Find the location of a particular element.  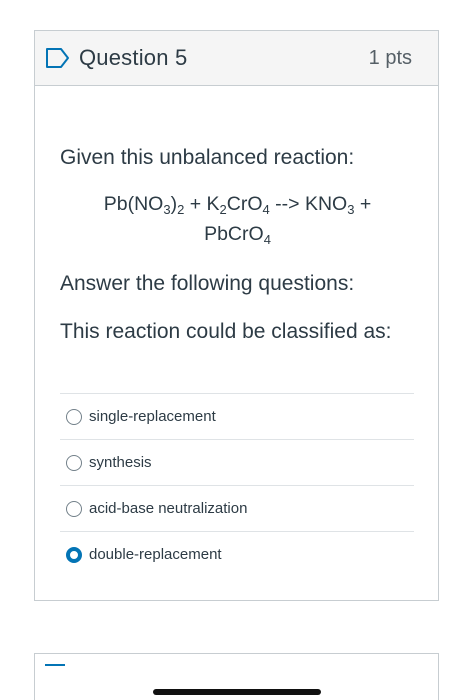

question-prompt: This reaction could be classified as: is located at coordinates (226, 331).